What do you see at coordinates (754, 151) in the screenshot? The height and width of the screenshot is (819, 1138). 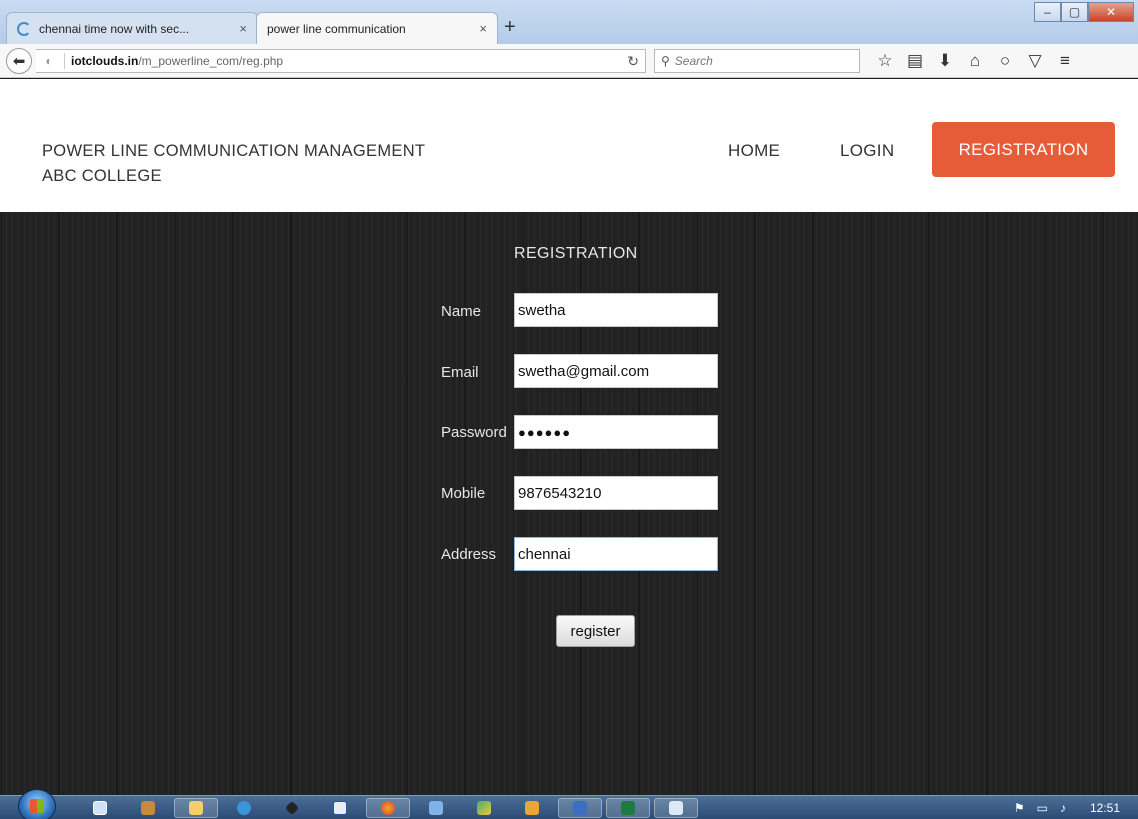 I see `nav-home-link: HOME` at bounding box center [754, 151].